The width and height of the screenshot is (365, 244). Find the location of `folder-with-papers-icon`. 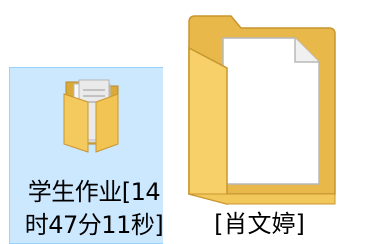

folder-with-papers-icon is located at coordinates (91, 116).